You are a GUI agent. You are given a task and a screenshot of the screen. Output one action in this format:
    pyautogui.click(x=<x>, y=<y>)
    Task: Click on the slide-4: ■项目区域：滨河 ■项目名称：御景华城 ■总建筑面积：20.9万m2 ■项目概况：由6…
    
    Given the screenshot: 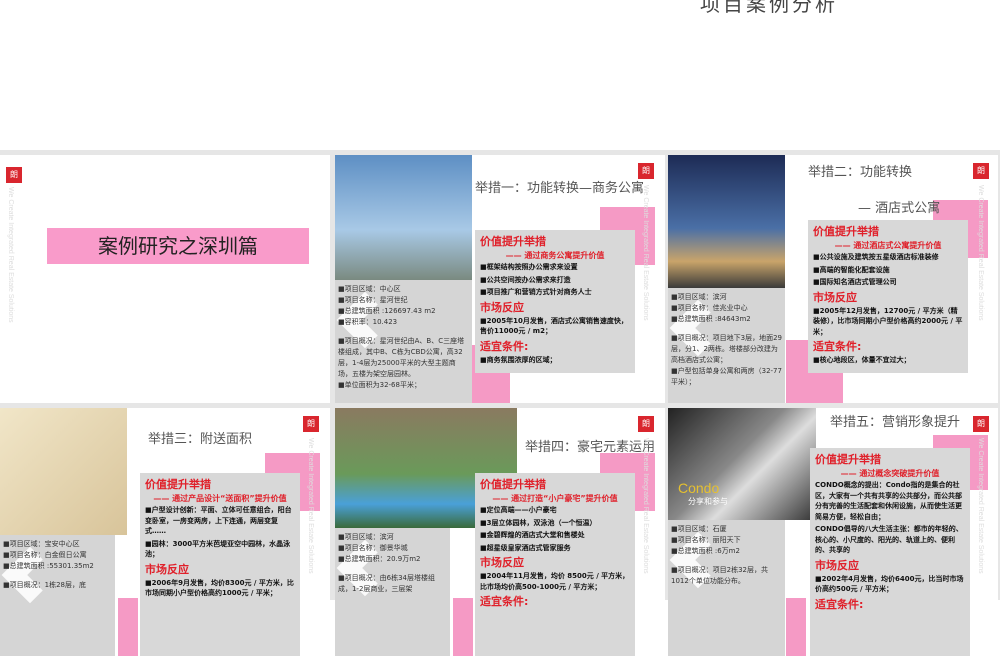 What is the action you would take?
    pyautogui.click(x=500, y=532)
    